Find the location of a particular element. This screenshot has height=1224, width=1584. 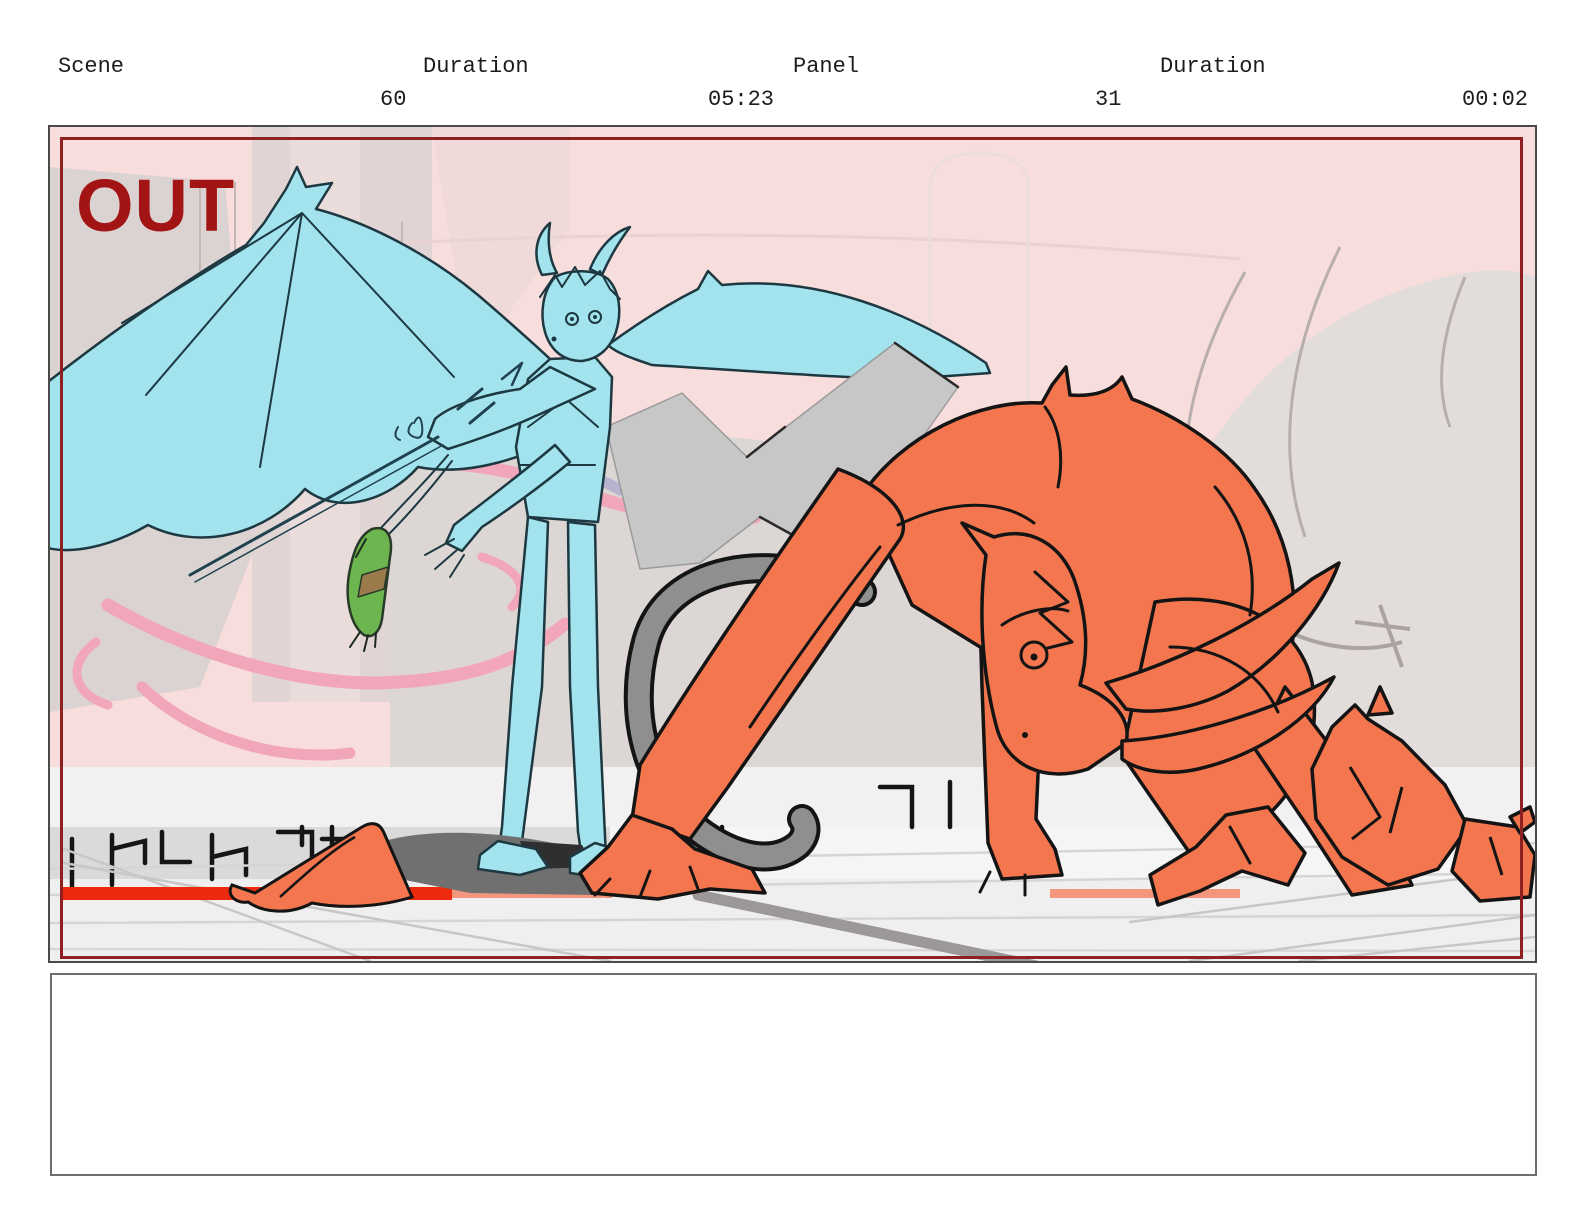

header-label-duration1: Duration is located at coordinates (476, 66).